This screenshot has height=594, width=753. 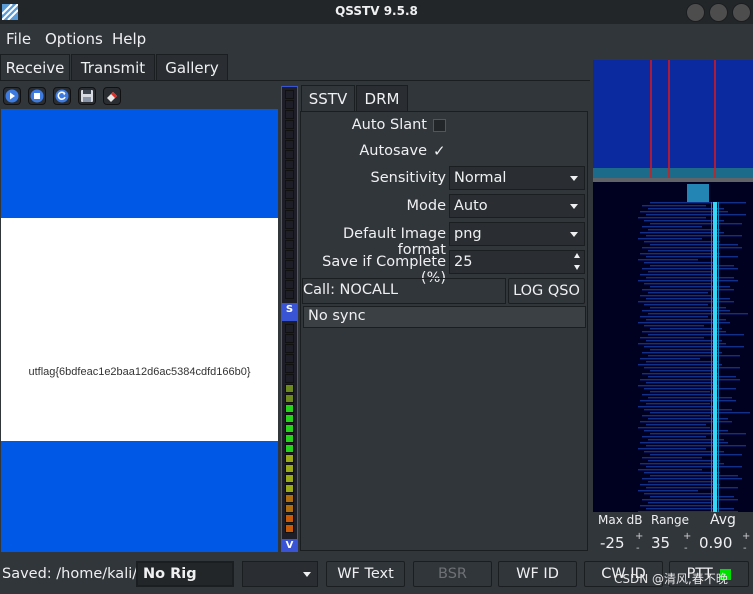 I want to click on erase-icon, so click(x=112, y=96).